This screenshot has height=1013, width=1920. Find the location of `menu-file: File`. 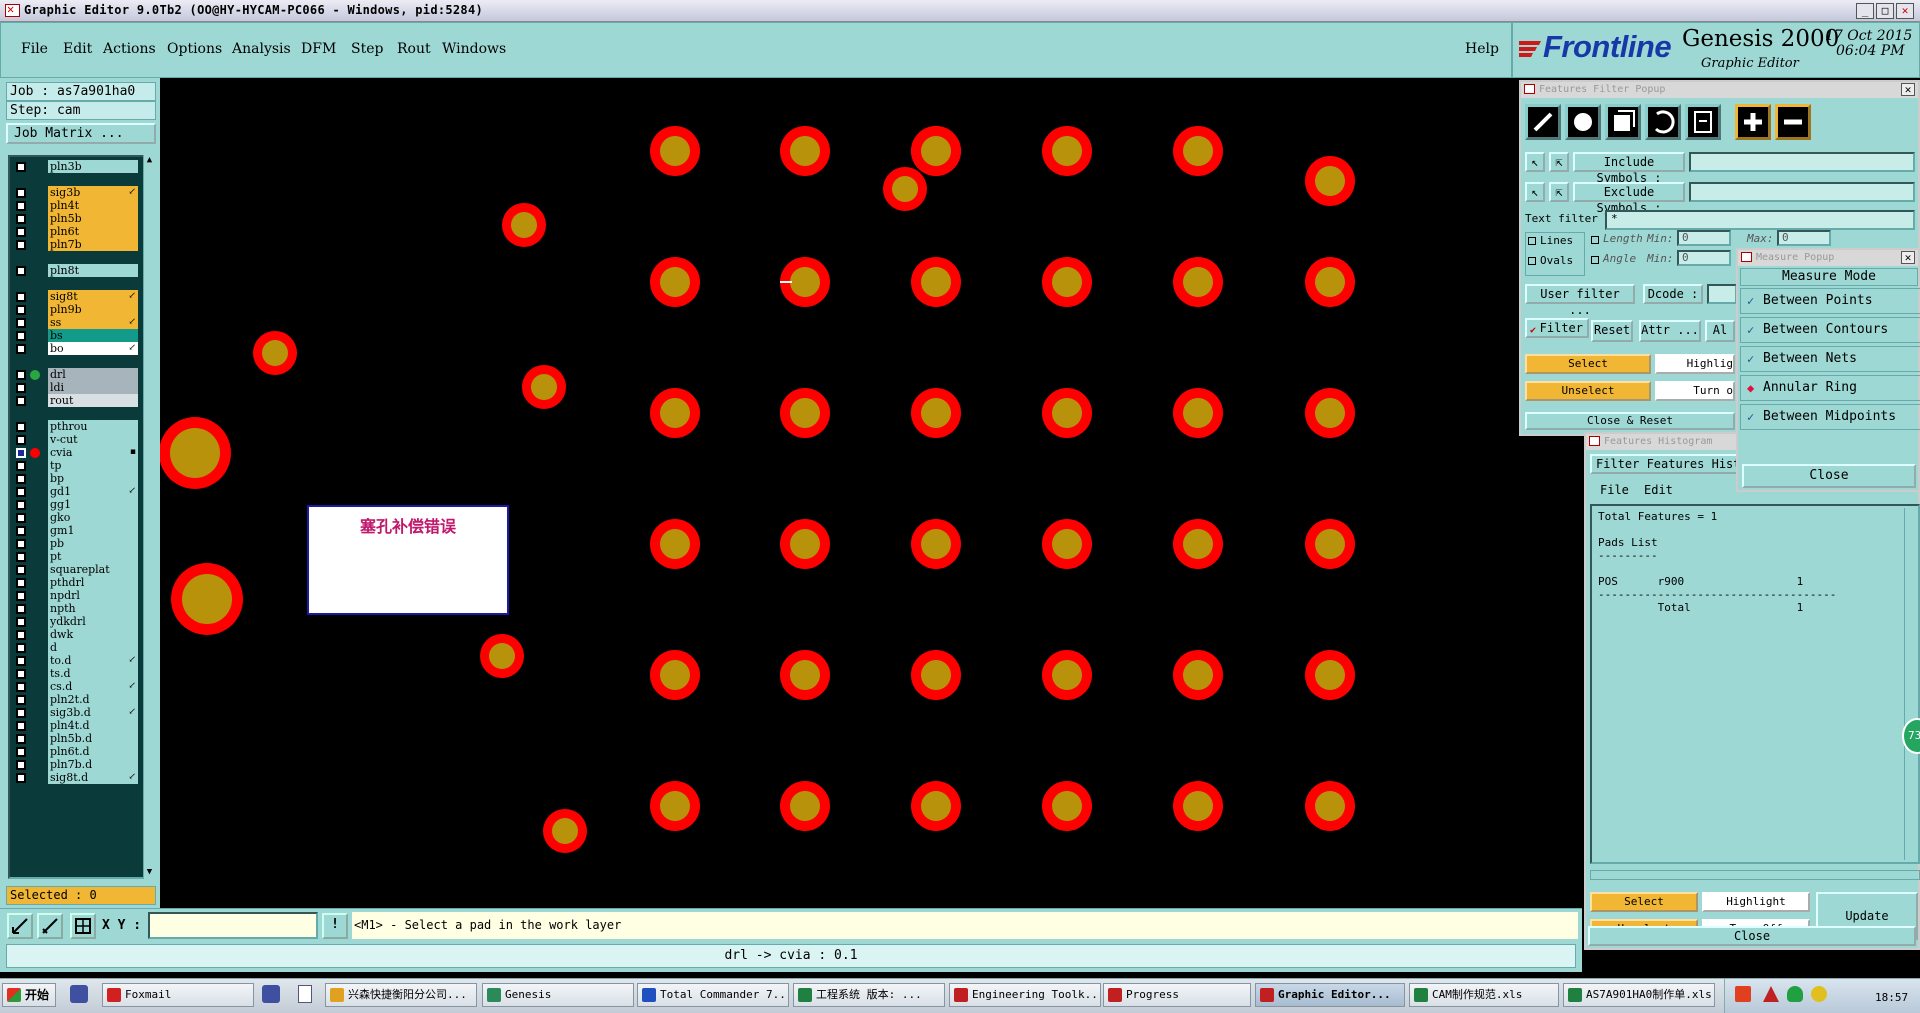

menu-file: File is located at coordinates (34, 49).